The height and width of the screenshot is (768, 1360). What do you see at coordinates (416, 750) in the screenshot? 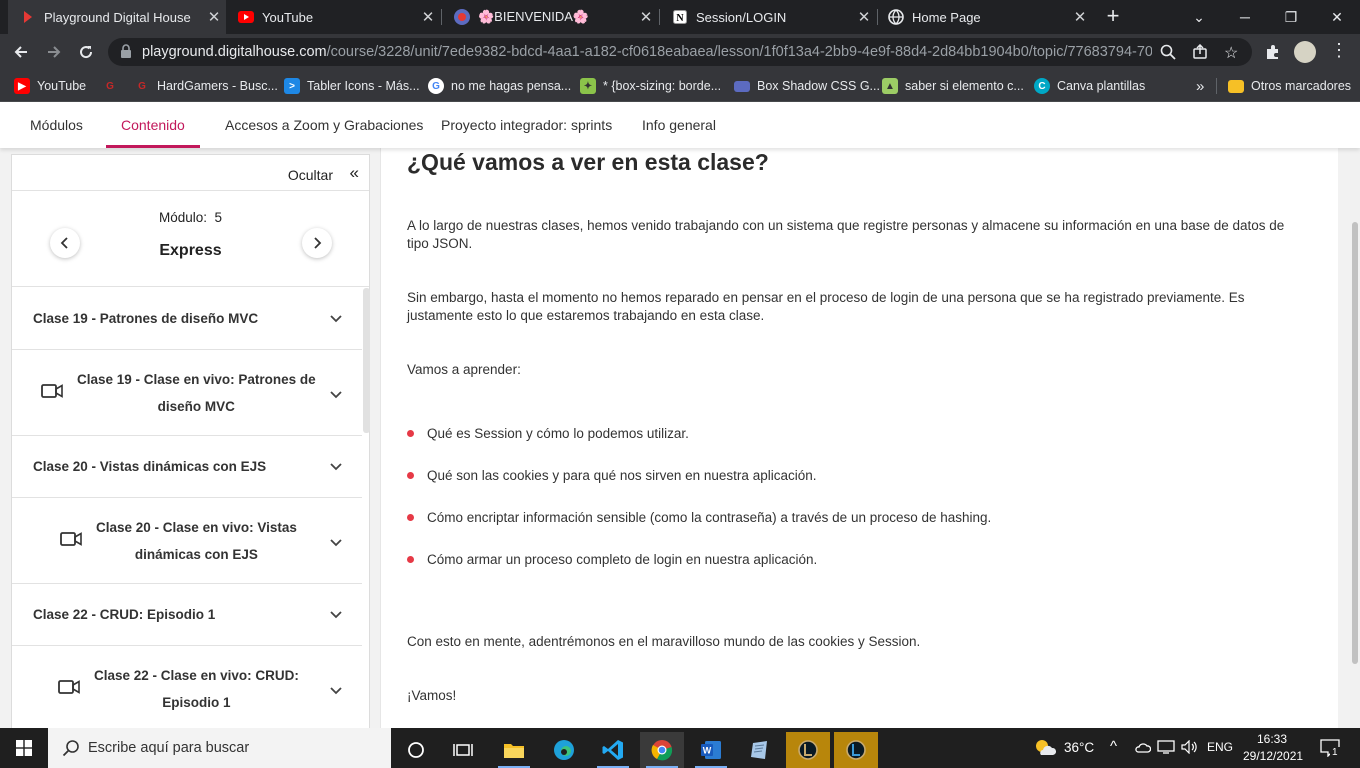
I see `cortana-icon` at bounding box center [416, 750].